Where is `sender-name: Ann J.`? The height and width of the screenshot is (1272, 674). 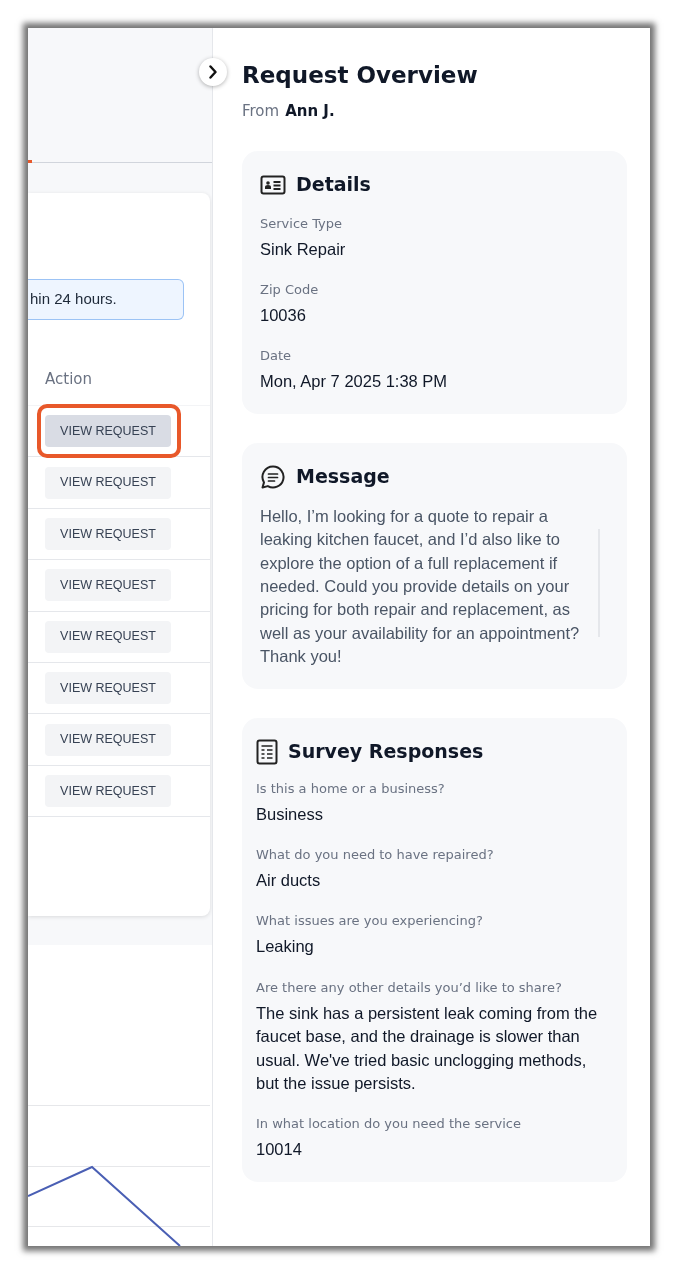
sender-name: Ann J. is located at coordinates (310, 111).